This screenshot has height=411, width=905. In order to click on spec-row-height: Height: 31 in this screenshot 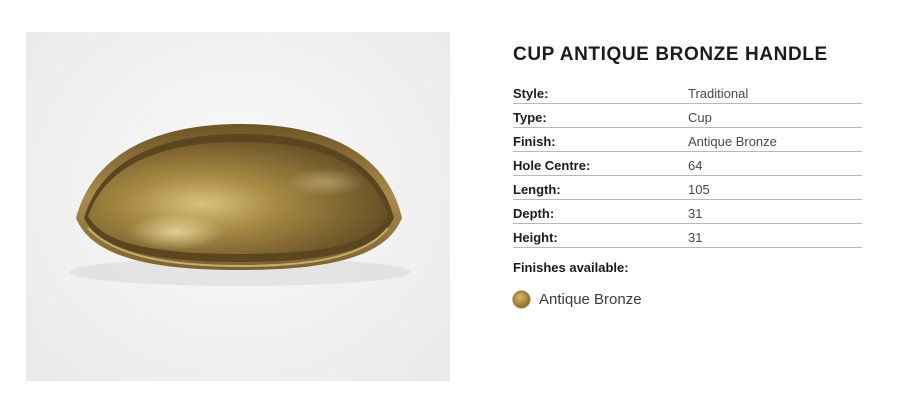, I will do `click(687, 235)`.